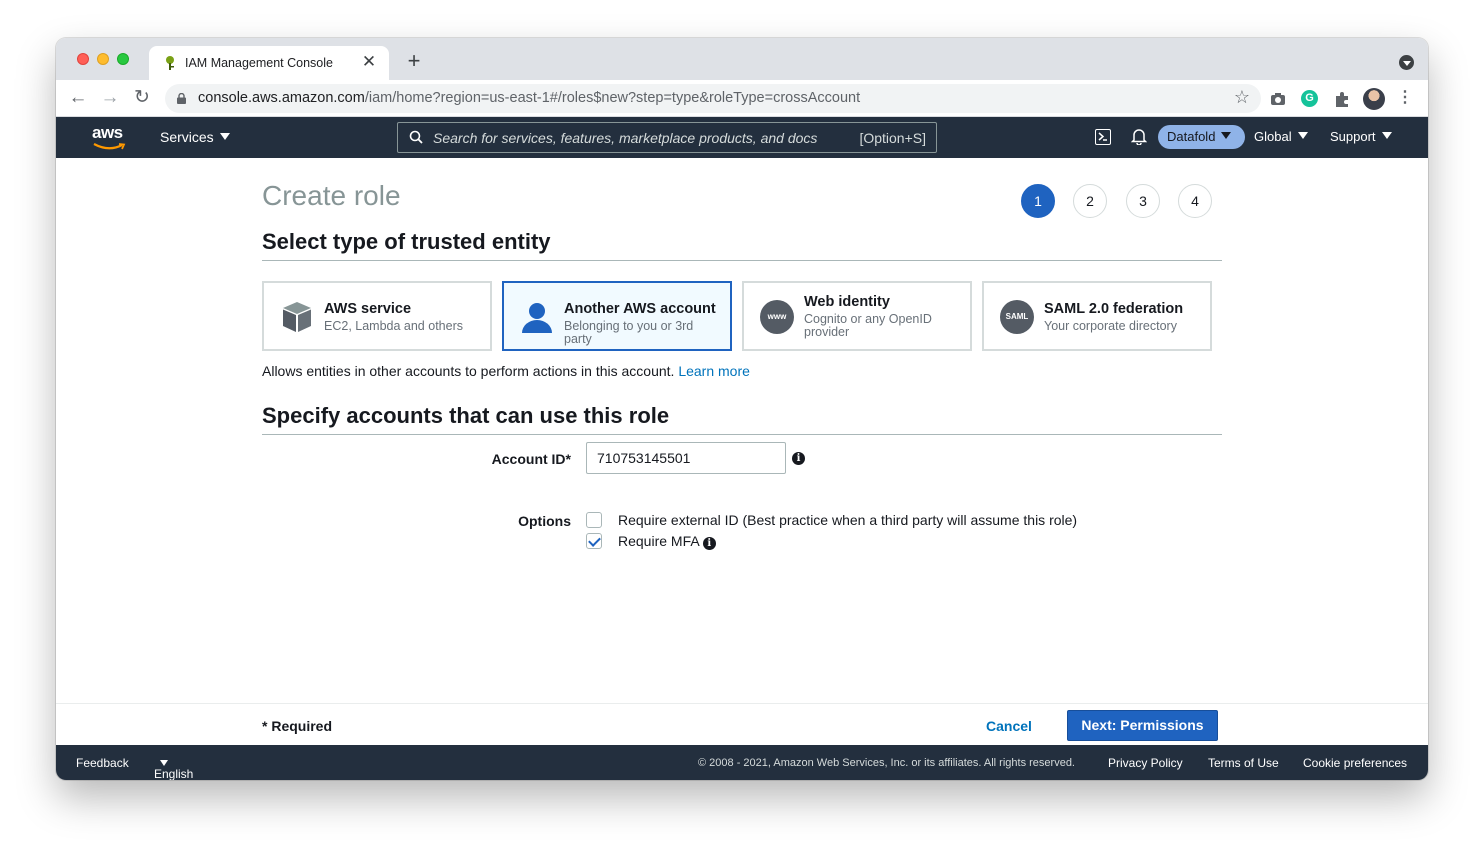 The image size is (1484, 854). Describe the element at coordinates (1017, 317) in the screenshot. I see `saml-icon: SAML` at that location.